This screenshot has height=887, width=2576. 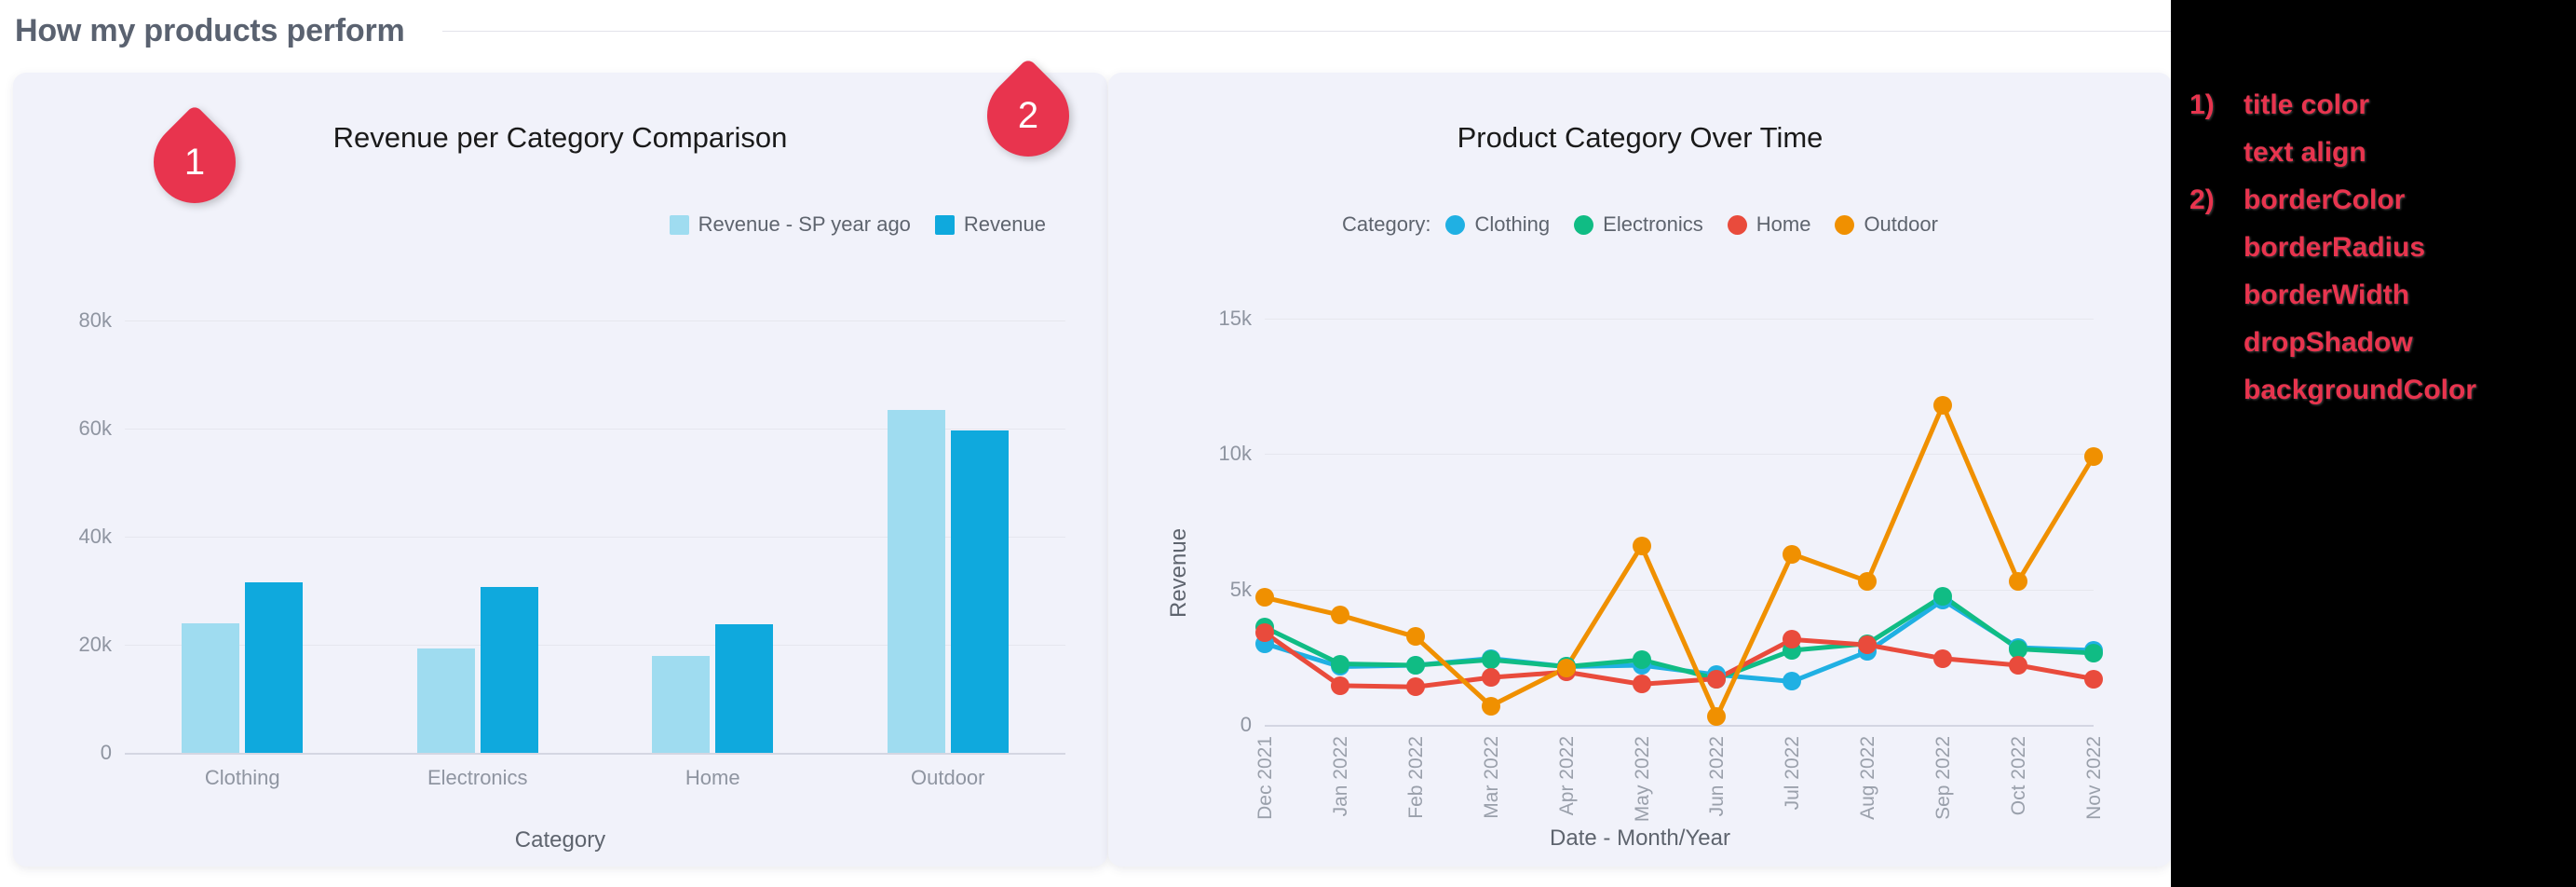 I want to click on annotation-note-row: borderRadius, so click(x=2307, y=248).